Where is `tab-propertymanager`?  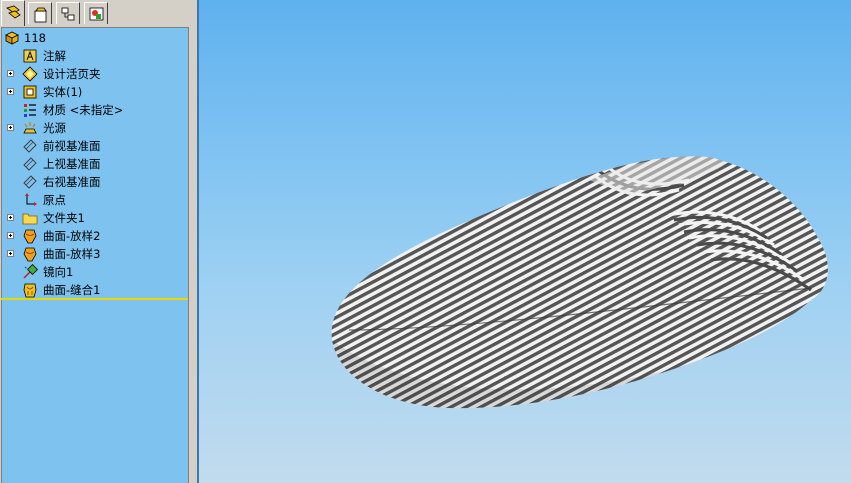 tab-propertymanager is located at coordinates (40, 13).